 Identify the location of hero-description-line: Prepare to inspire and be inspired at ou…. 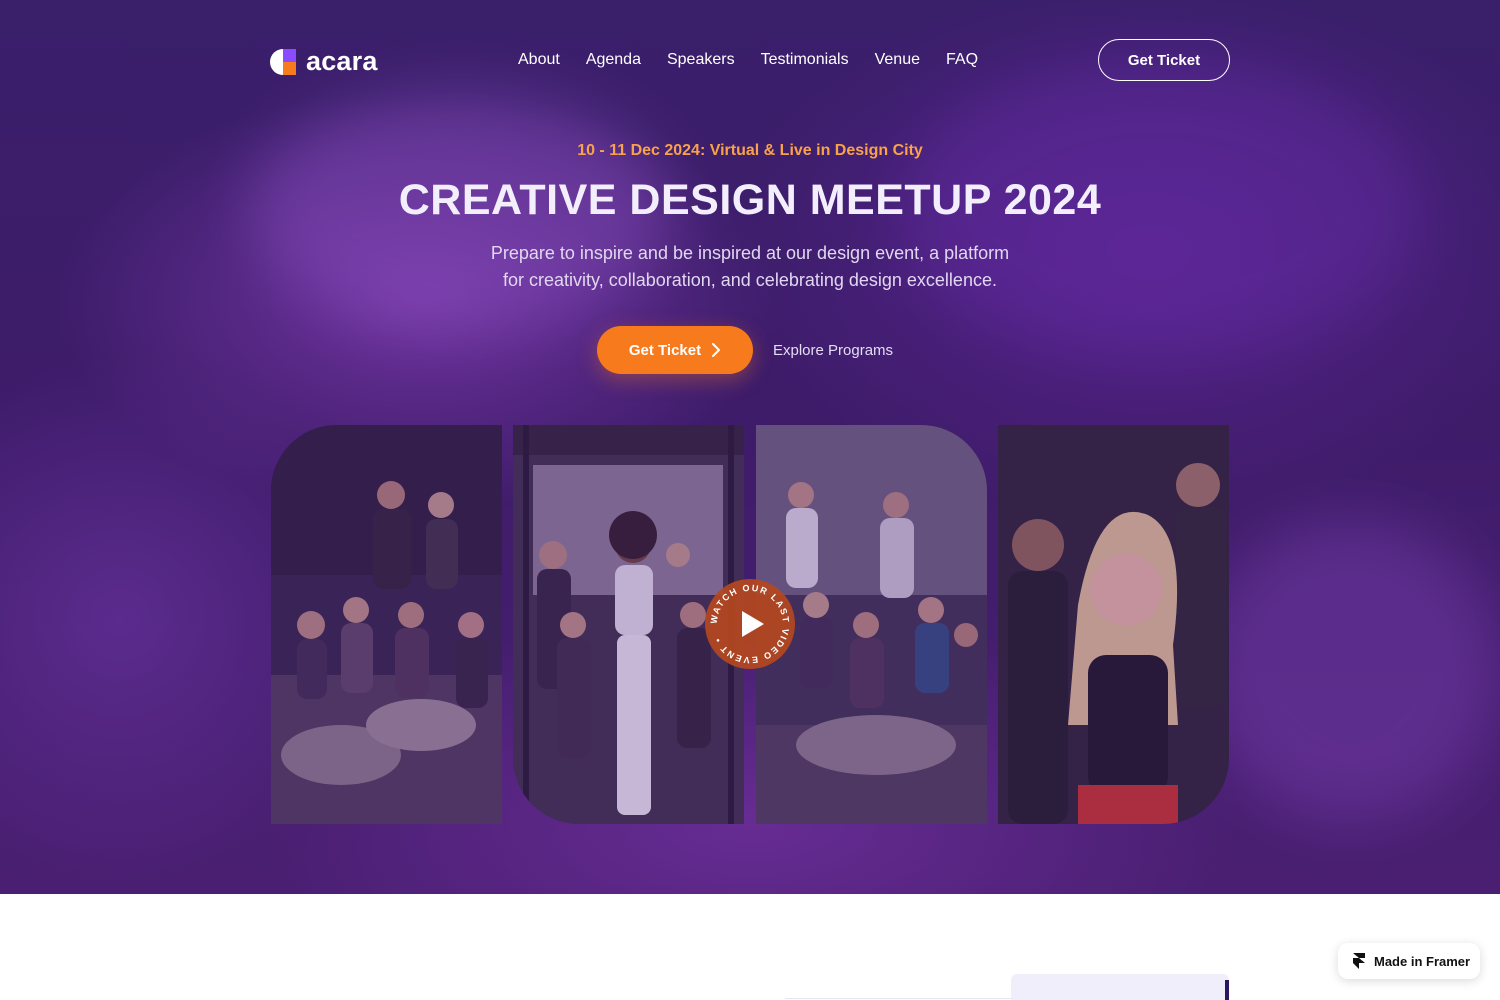
(750, 253).